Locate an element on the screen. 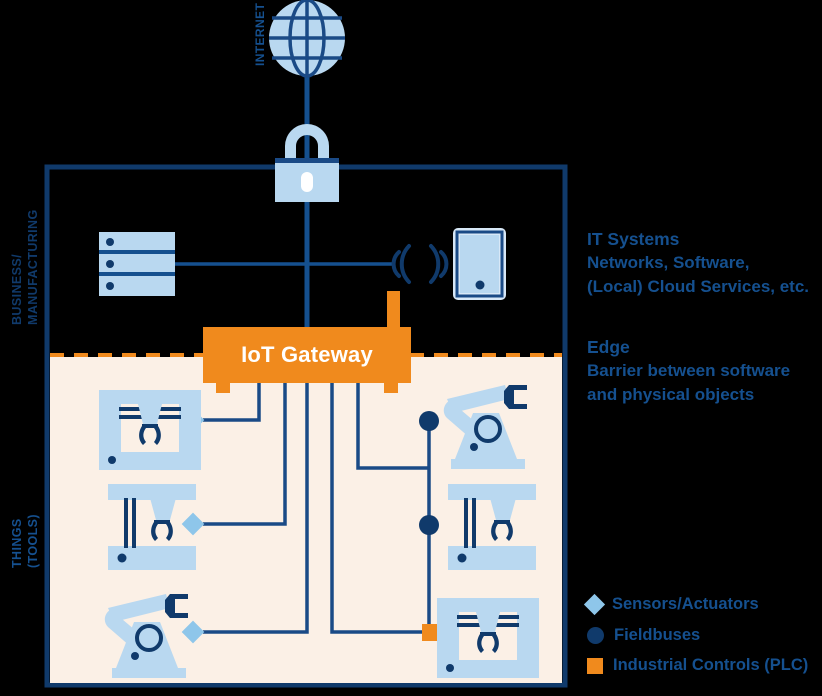 This screenshot has height=696, width=822. it-systems-line-2: (Local) Cloud Services, etc. is located at coordinates (698, 286).